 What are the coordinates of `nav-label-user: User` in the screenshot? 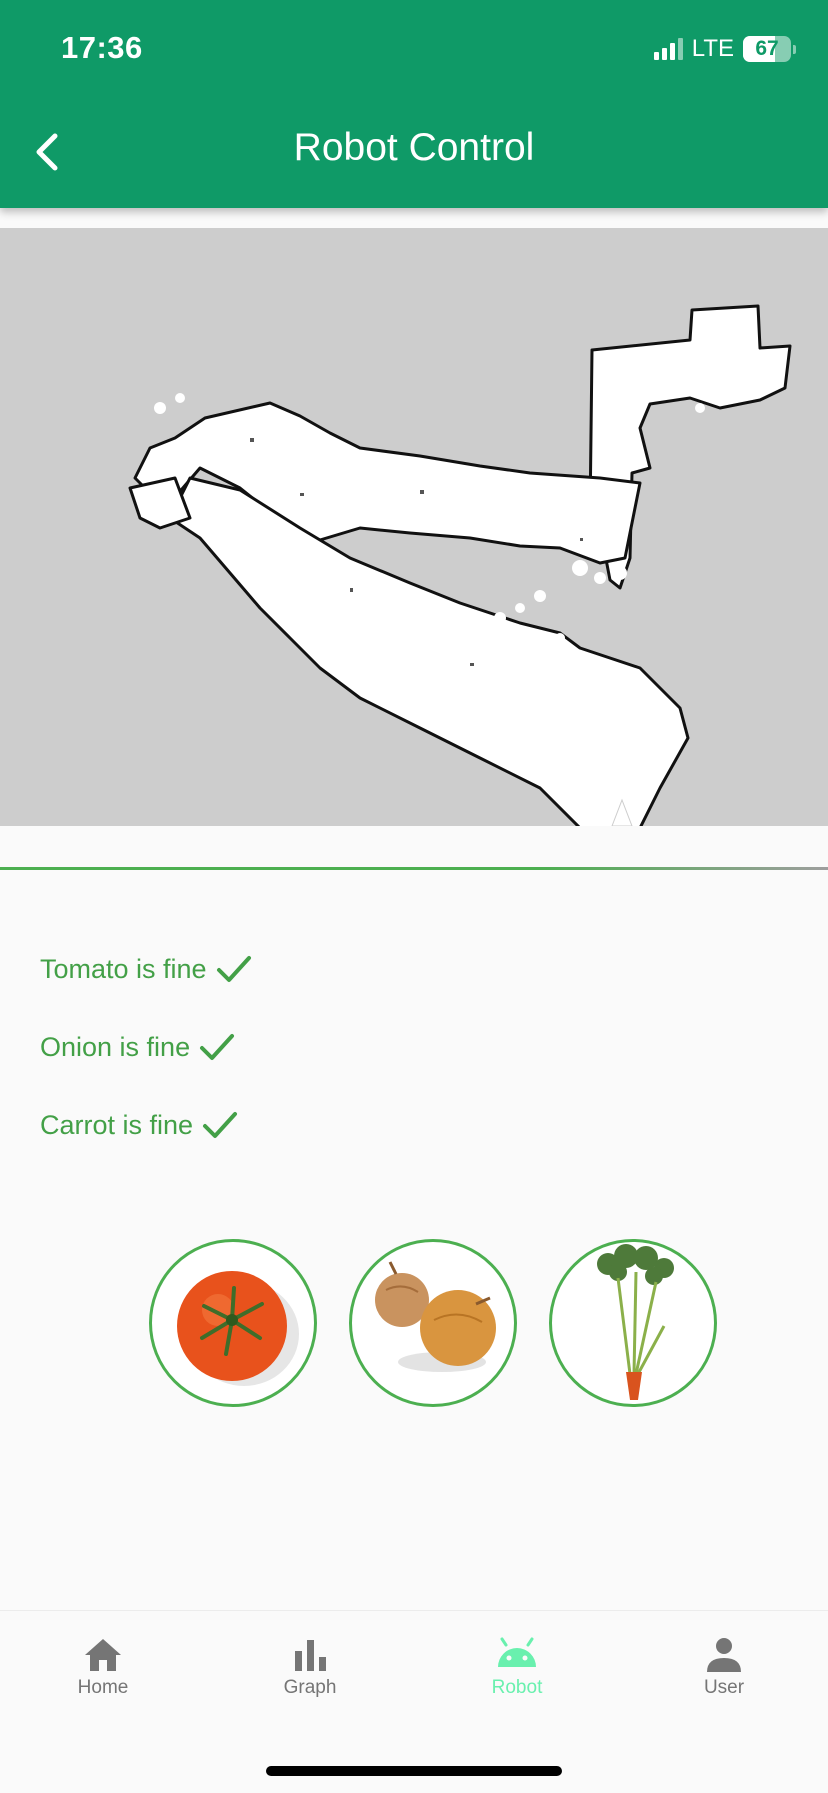 It's located at (724, 1687).